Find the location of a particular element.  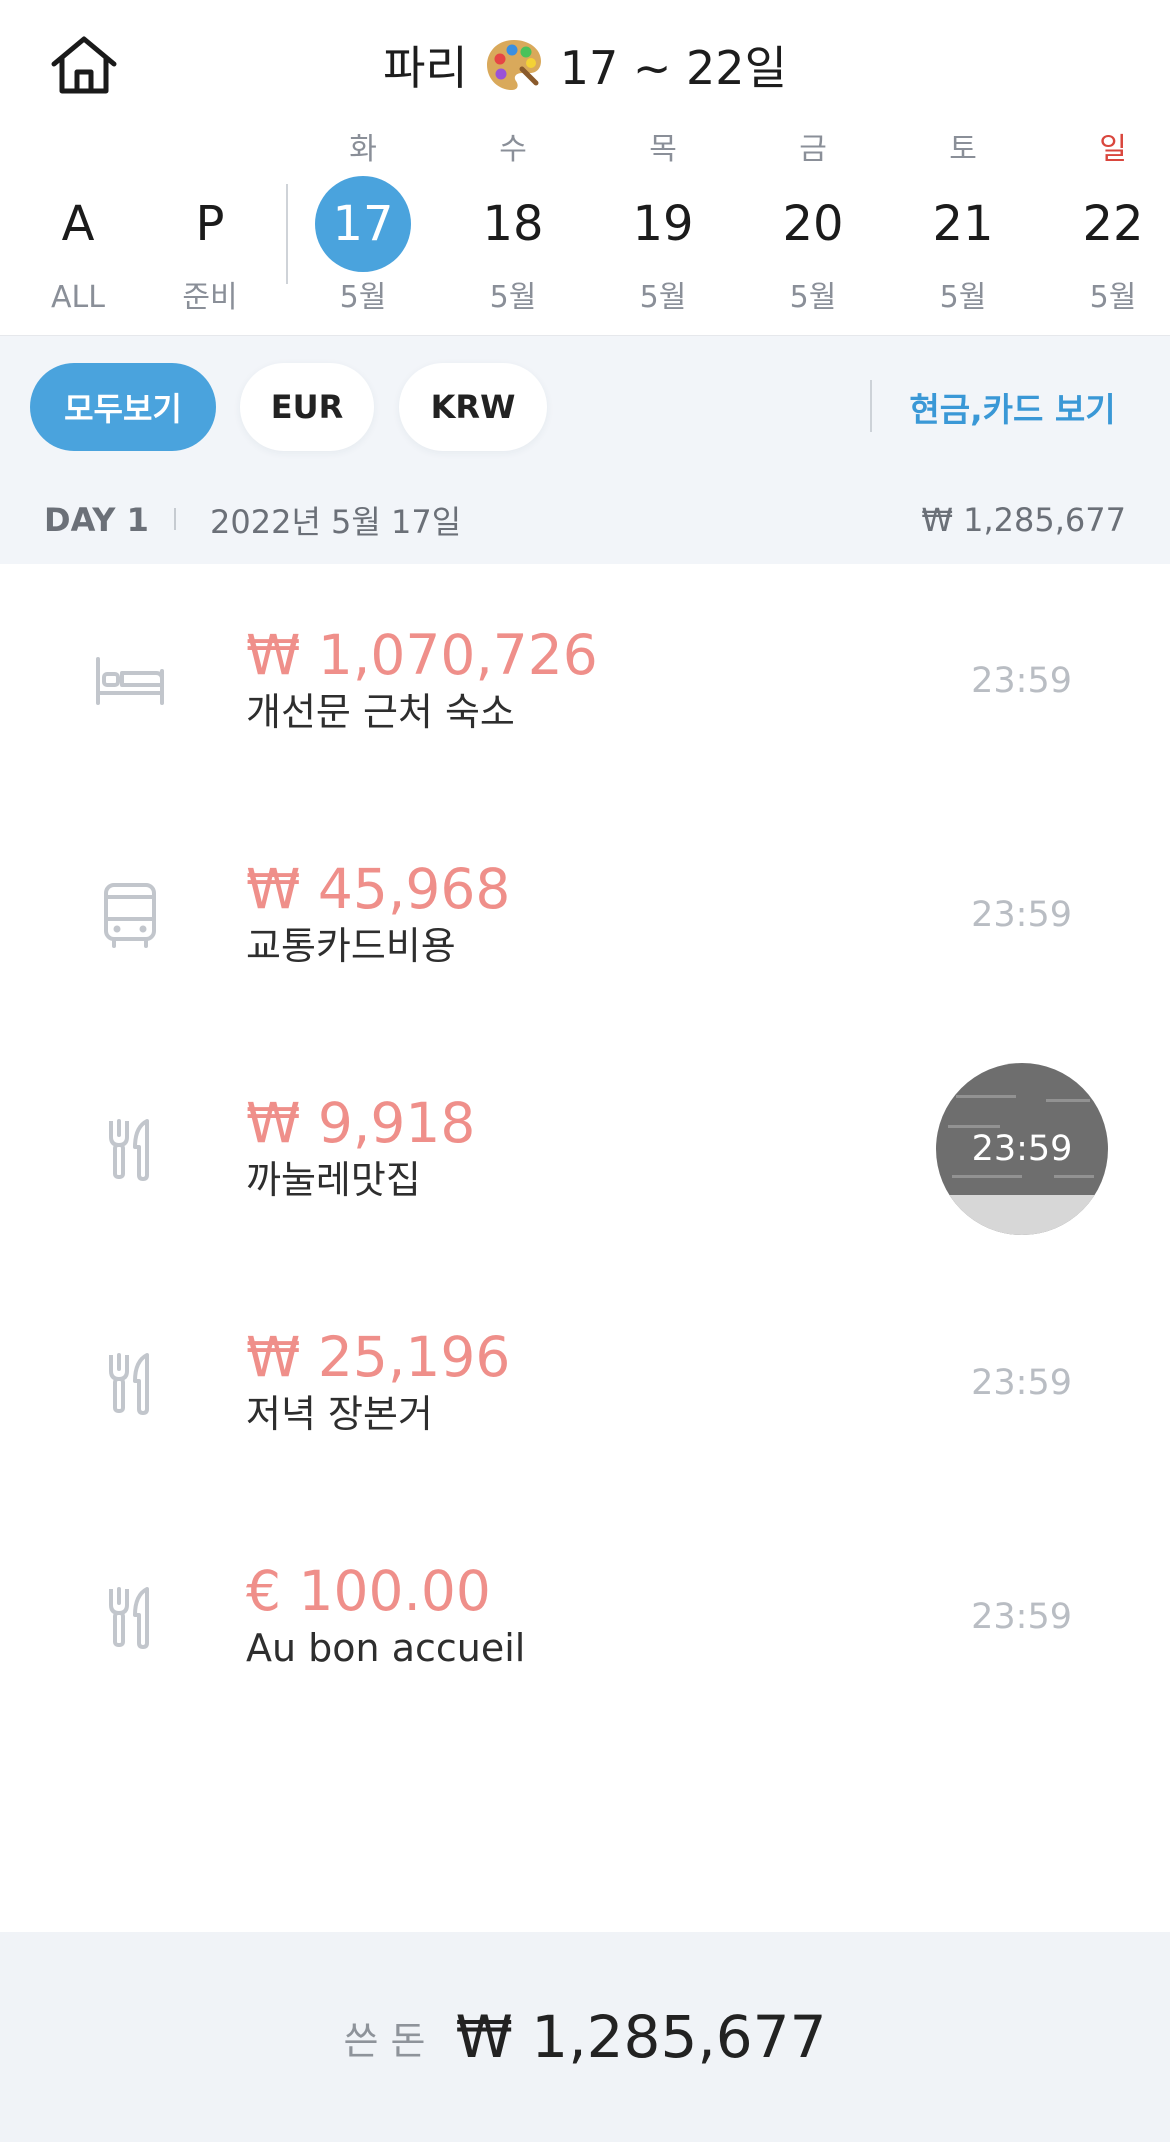

spent-total: ₩ 1,285,677 is located at coordinates (641, 2037).